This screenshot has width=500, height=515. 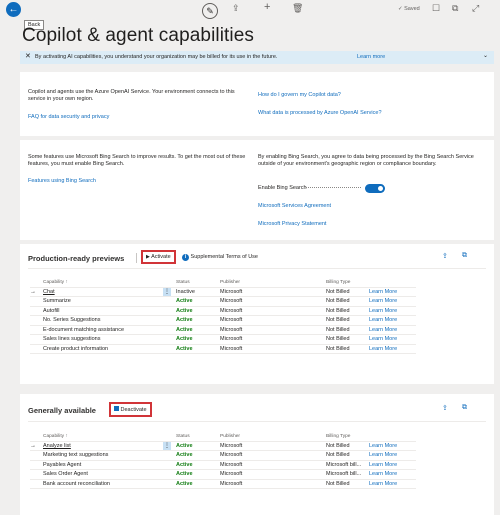 What do you see at coordinates (195, 292) in the screenshot?
I see `status-cell: Inactive` at bounding box center [195, 292].